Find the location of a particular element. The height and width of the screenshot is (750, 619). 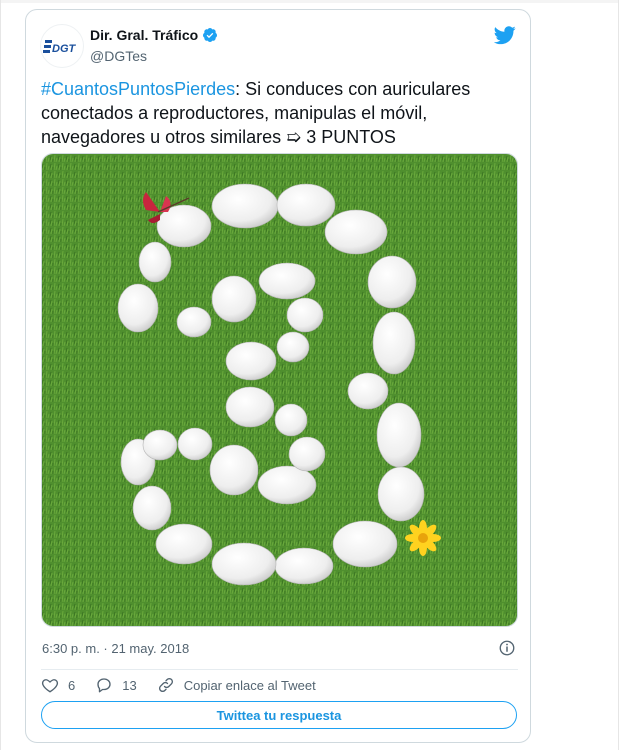

verified-icon is located at coordinates (210, 35).